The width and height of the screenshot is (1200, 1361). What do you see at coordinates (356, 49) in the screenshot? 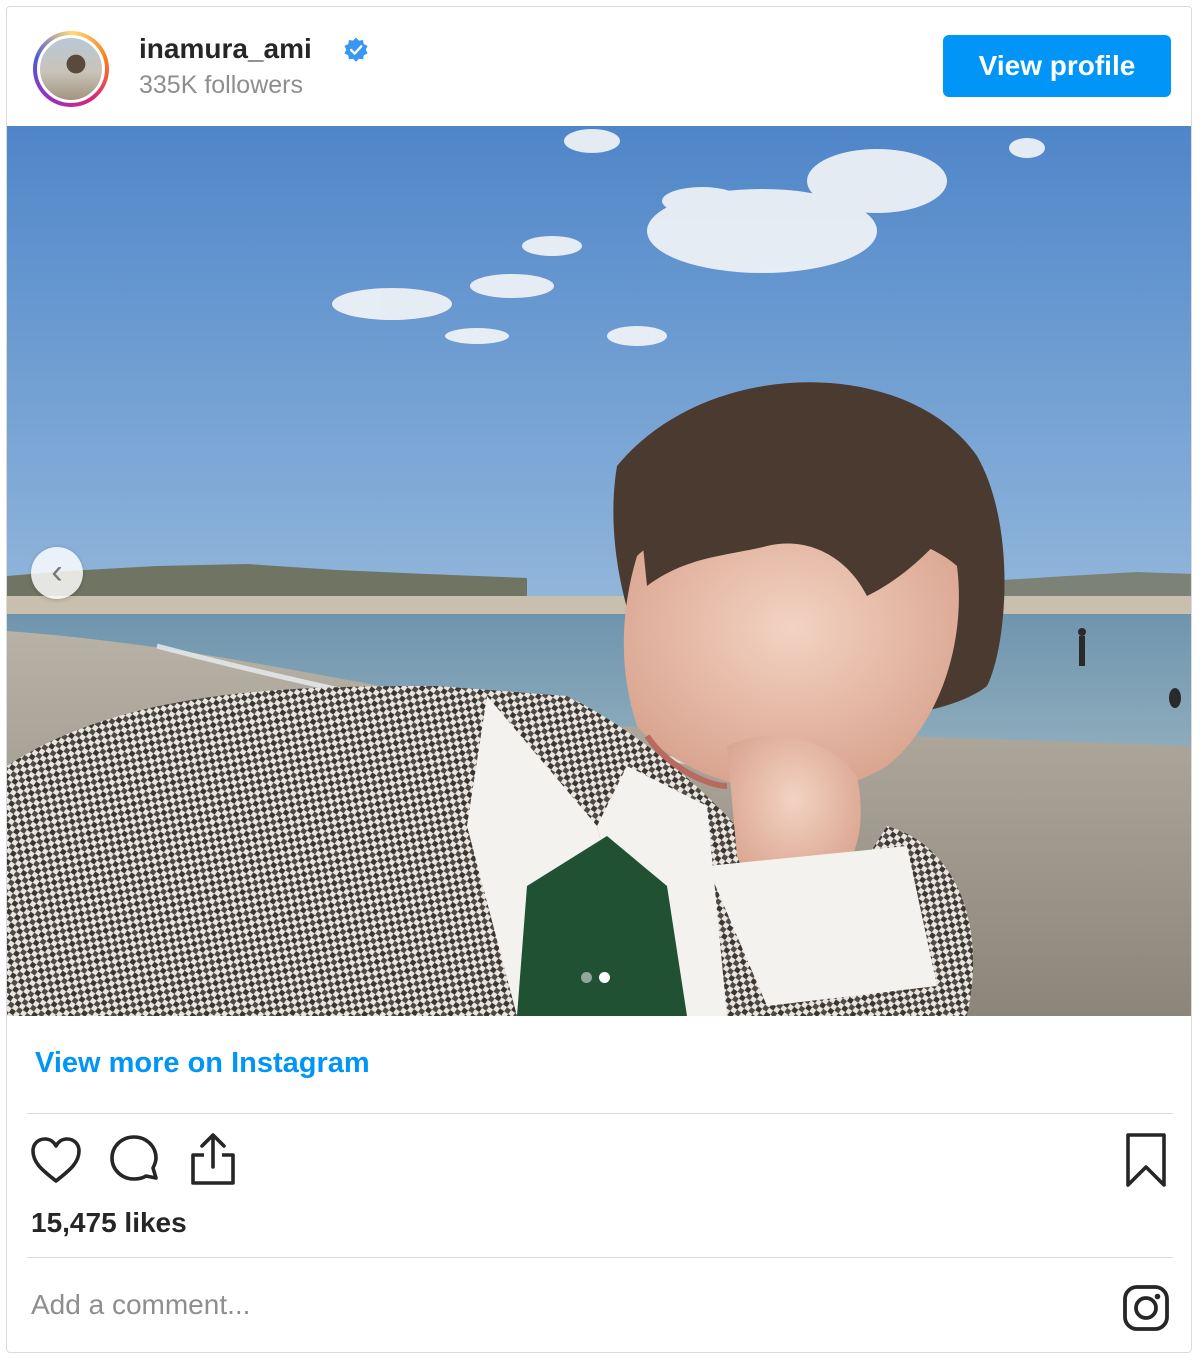
I see `verified-badge-icon` at bounding box center [356, 49].